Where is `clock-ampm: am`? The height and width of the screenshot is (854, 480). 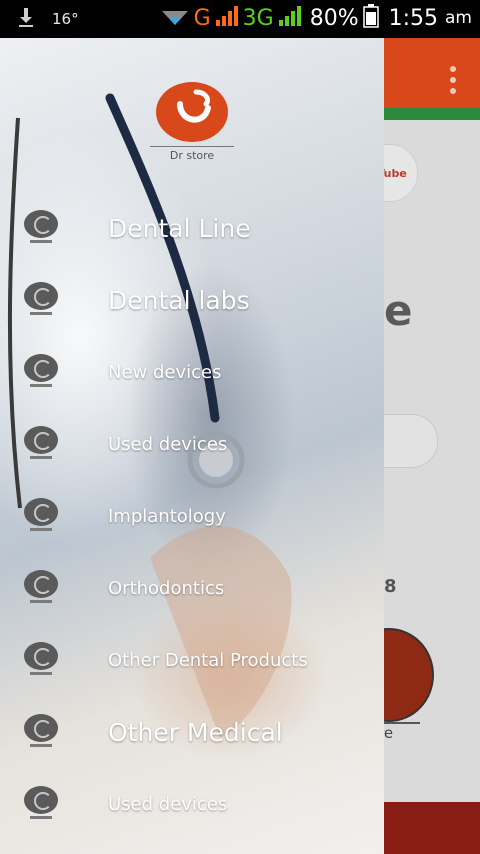
clock-ampm: am is located at coordinates (458, 18).